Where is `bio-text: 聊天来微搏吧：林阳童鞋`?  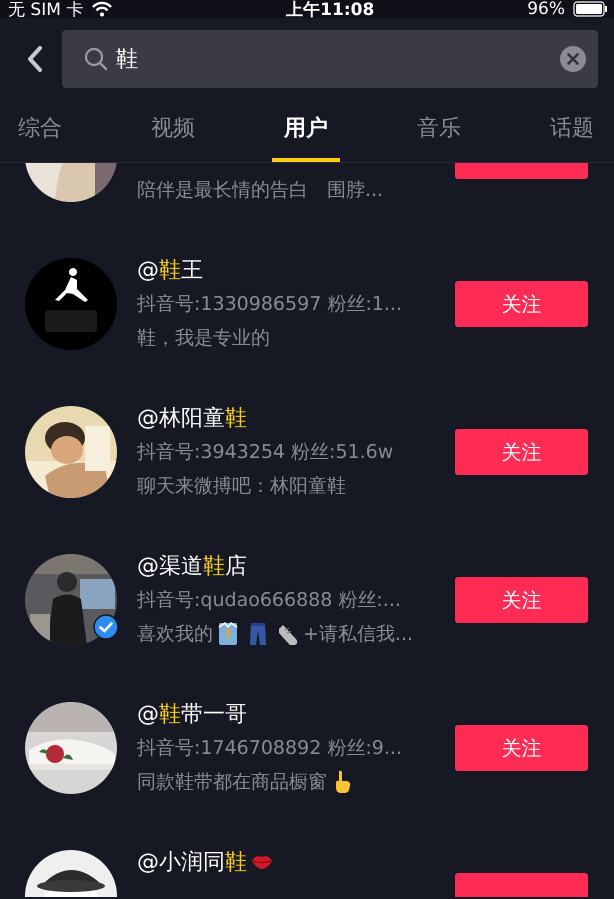 bio-text: 聊天来微搏吧：林阳童鞋 is located at coordinates (241, 486).